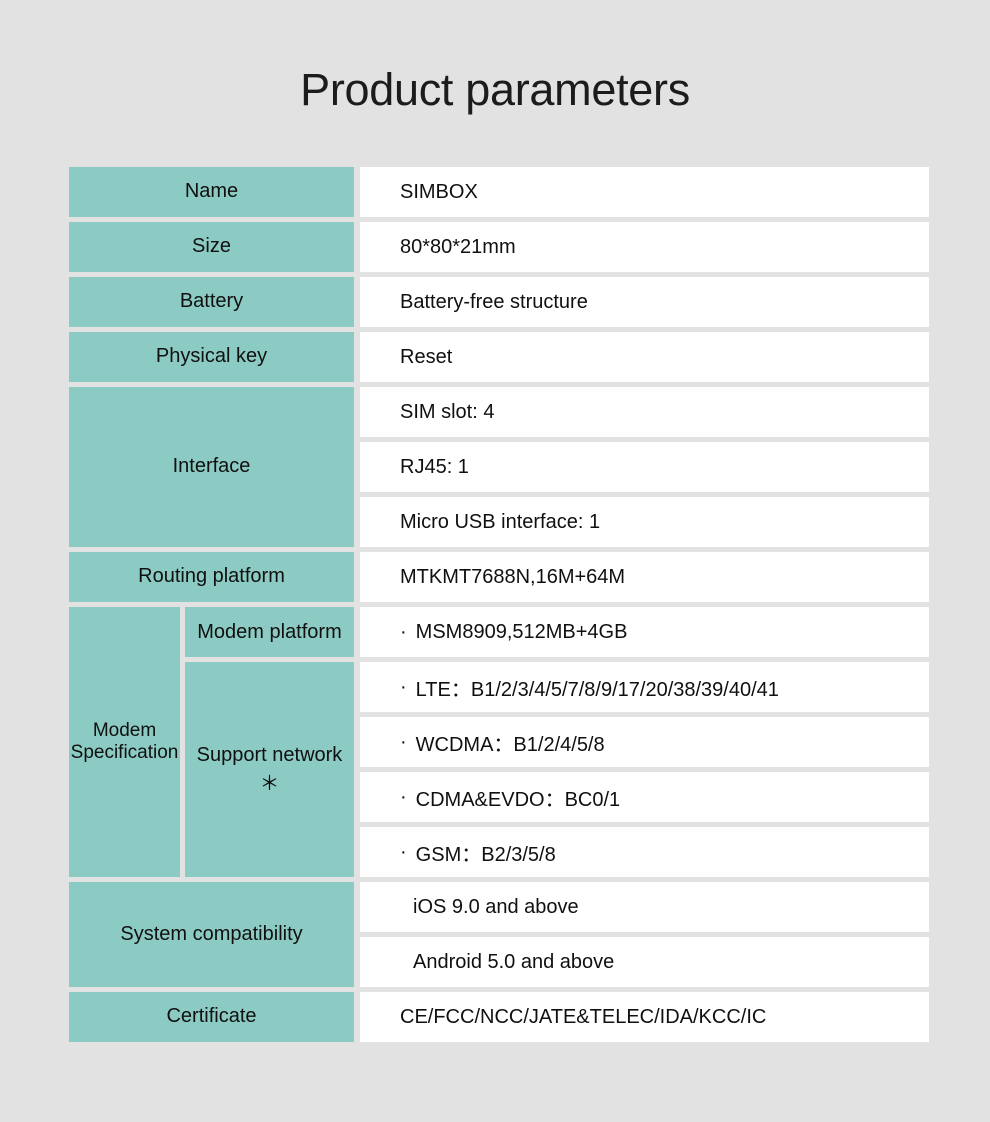  Describe the element at coordinates (211, 192) in the screenshot. I see `row-label-name: Name` at that location.